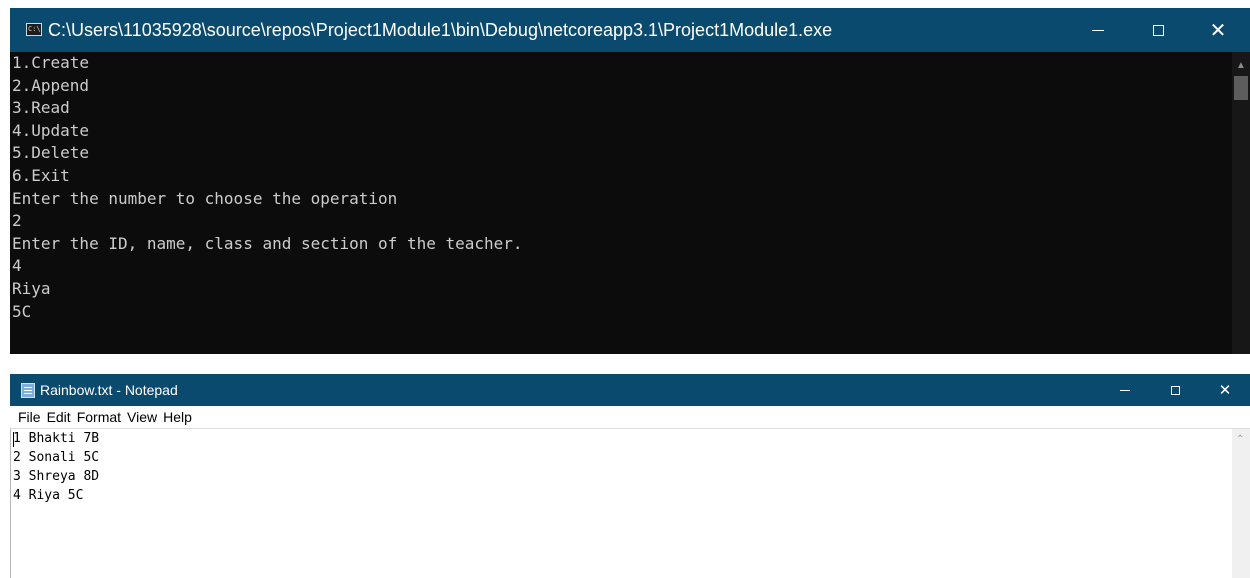 The width and height of the screenshot is (1250, 578). Describe the element at coordinates (41, 108) in the screenshot. I see `console-line: 3.Read` at that location.